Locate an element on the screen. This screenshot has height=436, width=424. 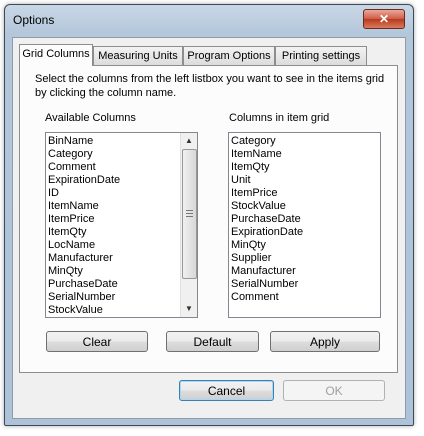
tab-grid-columns: Grid Columns is located at coordinates (56, 55).